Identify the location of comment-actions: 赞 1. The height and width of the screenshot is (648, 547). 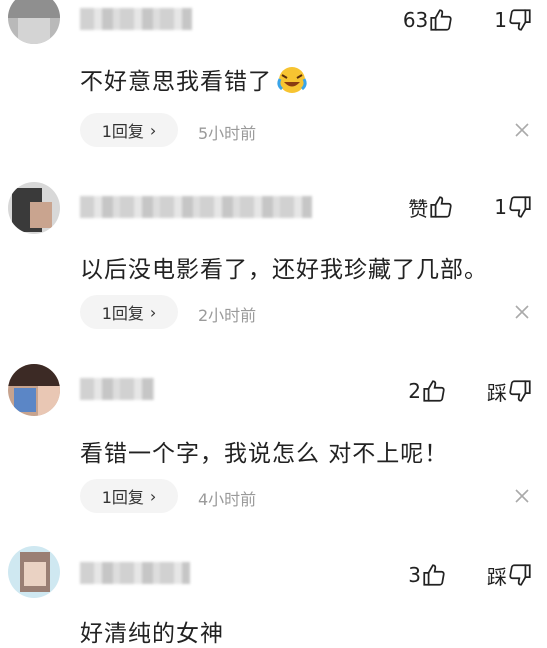
(470, 207).